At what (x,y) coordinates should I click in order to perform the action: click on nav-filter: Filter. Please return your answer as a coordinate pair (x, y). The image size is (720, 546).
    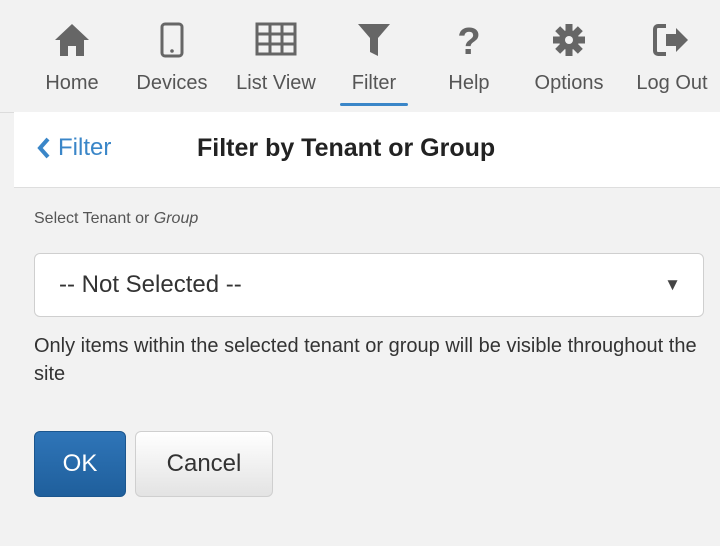
    Looking at the image, I should click on (374, 63).